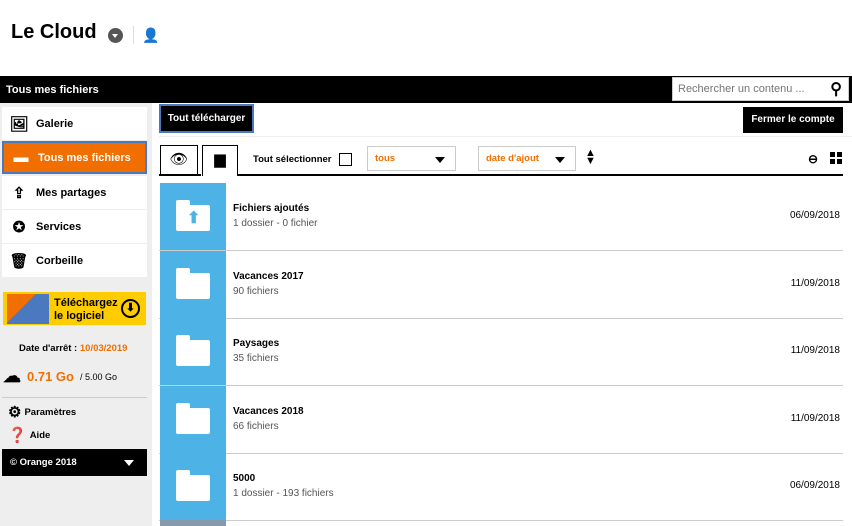 The height and width of the screenshot is (526, 852). I want to click on file-row: 5000 1 dossier - 193 fichiers 06/09/2018, so click(501, 487).